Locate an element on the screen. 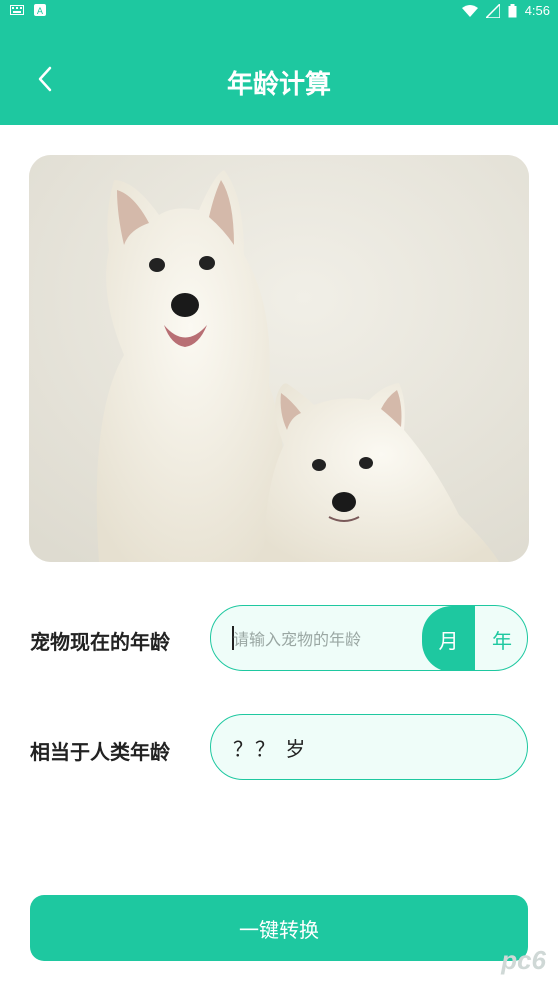  human-age-value: ？？ 岁 is located at coordinates (270, 749).